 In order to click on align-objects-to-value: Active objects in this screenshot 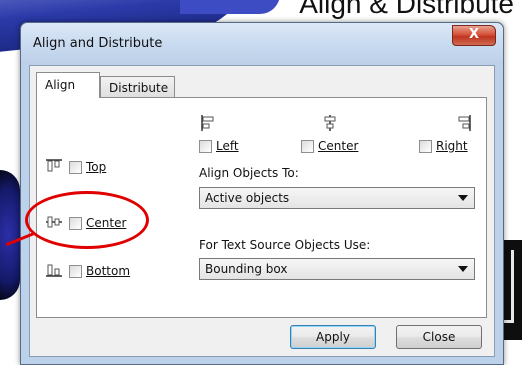, I will do `click(247, 198)`.